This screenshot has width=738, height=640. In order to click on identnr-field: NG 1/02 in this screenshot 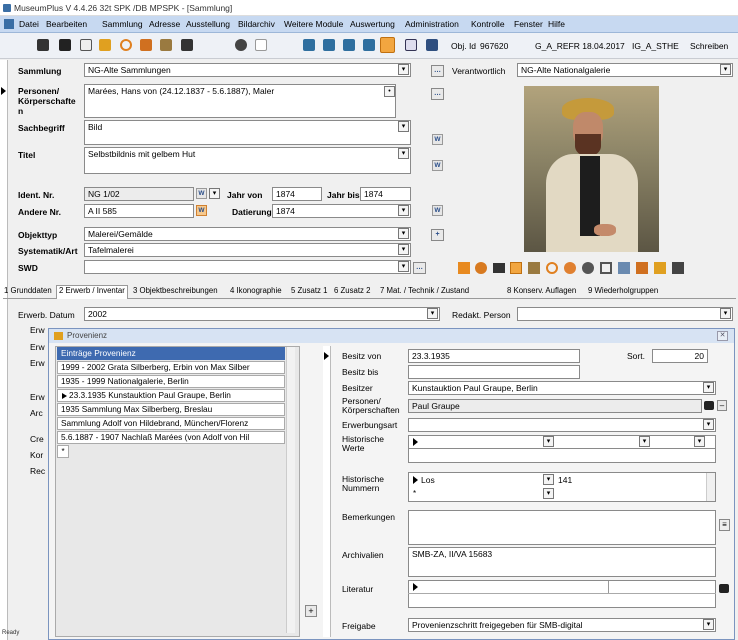, I will do `click(139, 194)`.